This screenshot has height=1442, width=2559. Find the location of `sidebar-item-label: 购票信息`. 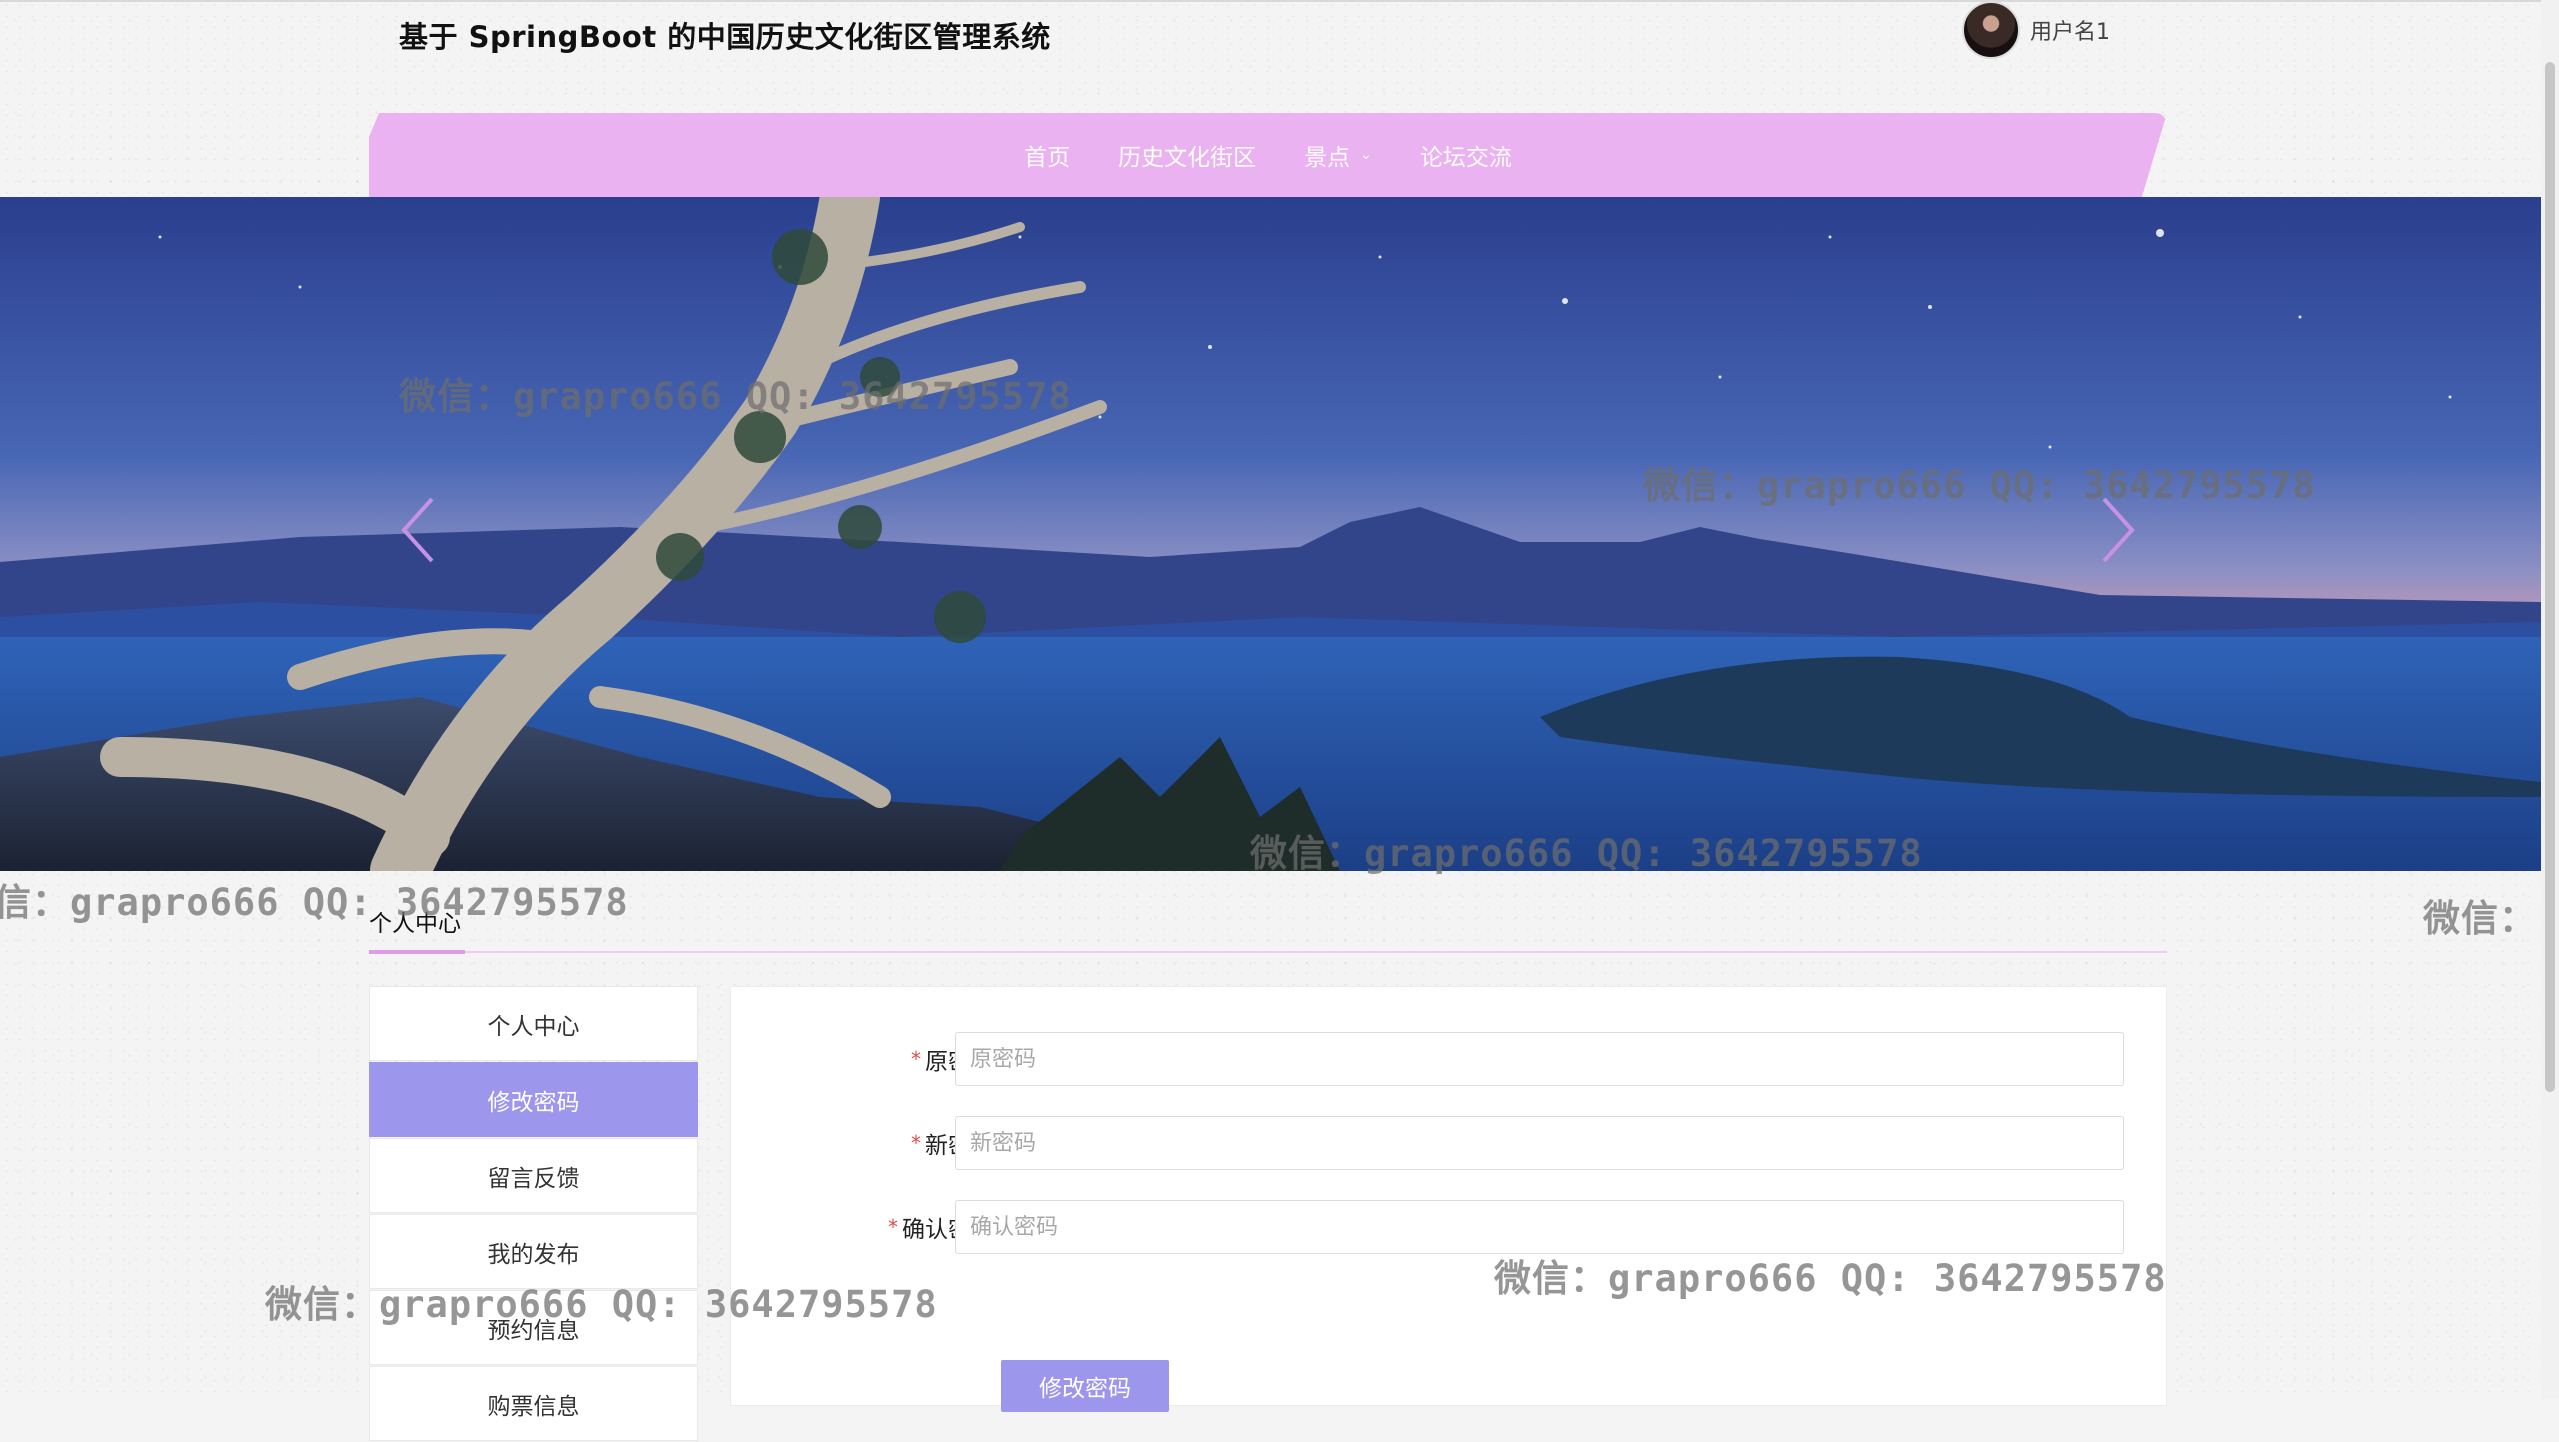

sidebar-item-label: 购票信息 is located at coordinates (533, 1406).